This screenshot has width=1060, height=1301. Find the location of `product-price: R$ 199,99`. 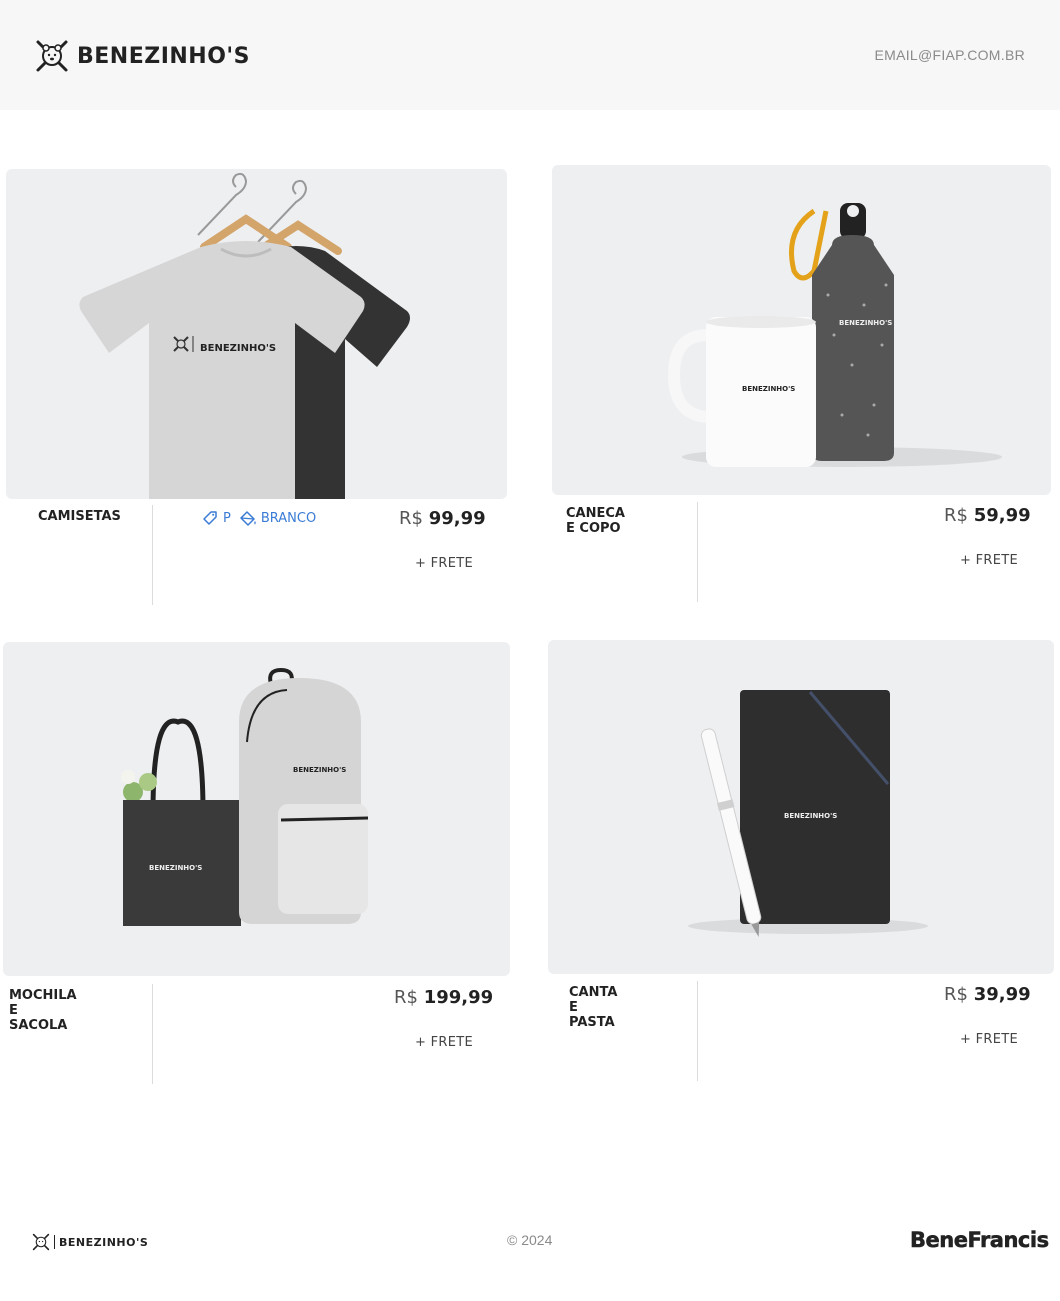

product-price: R$ 199,99 is located at coordinates (443, 997).